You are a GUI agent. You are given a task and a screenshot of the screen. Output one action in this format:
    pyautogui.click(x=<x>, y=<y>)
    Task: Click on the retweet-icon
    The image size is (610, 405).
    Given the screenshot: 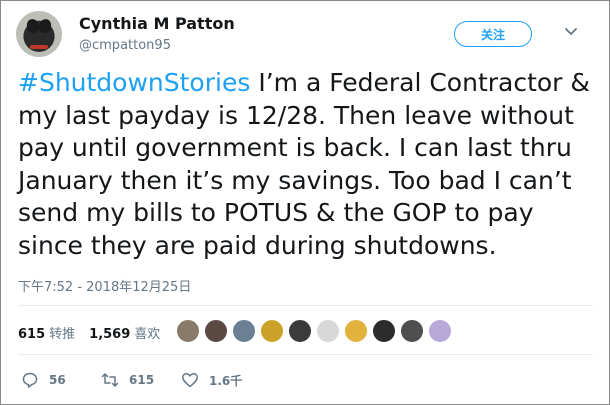 What is the action you would take?
    pyautogui.click(x=110, y=380)
    